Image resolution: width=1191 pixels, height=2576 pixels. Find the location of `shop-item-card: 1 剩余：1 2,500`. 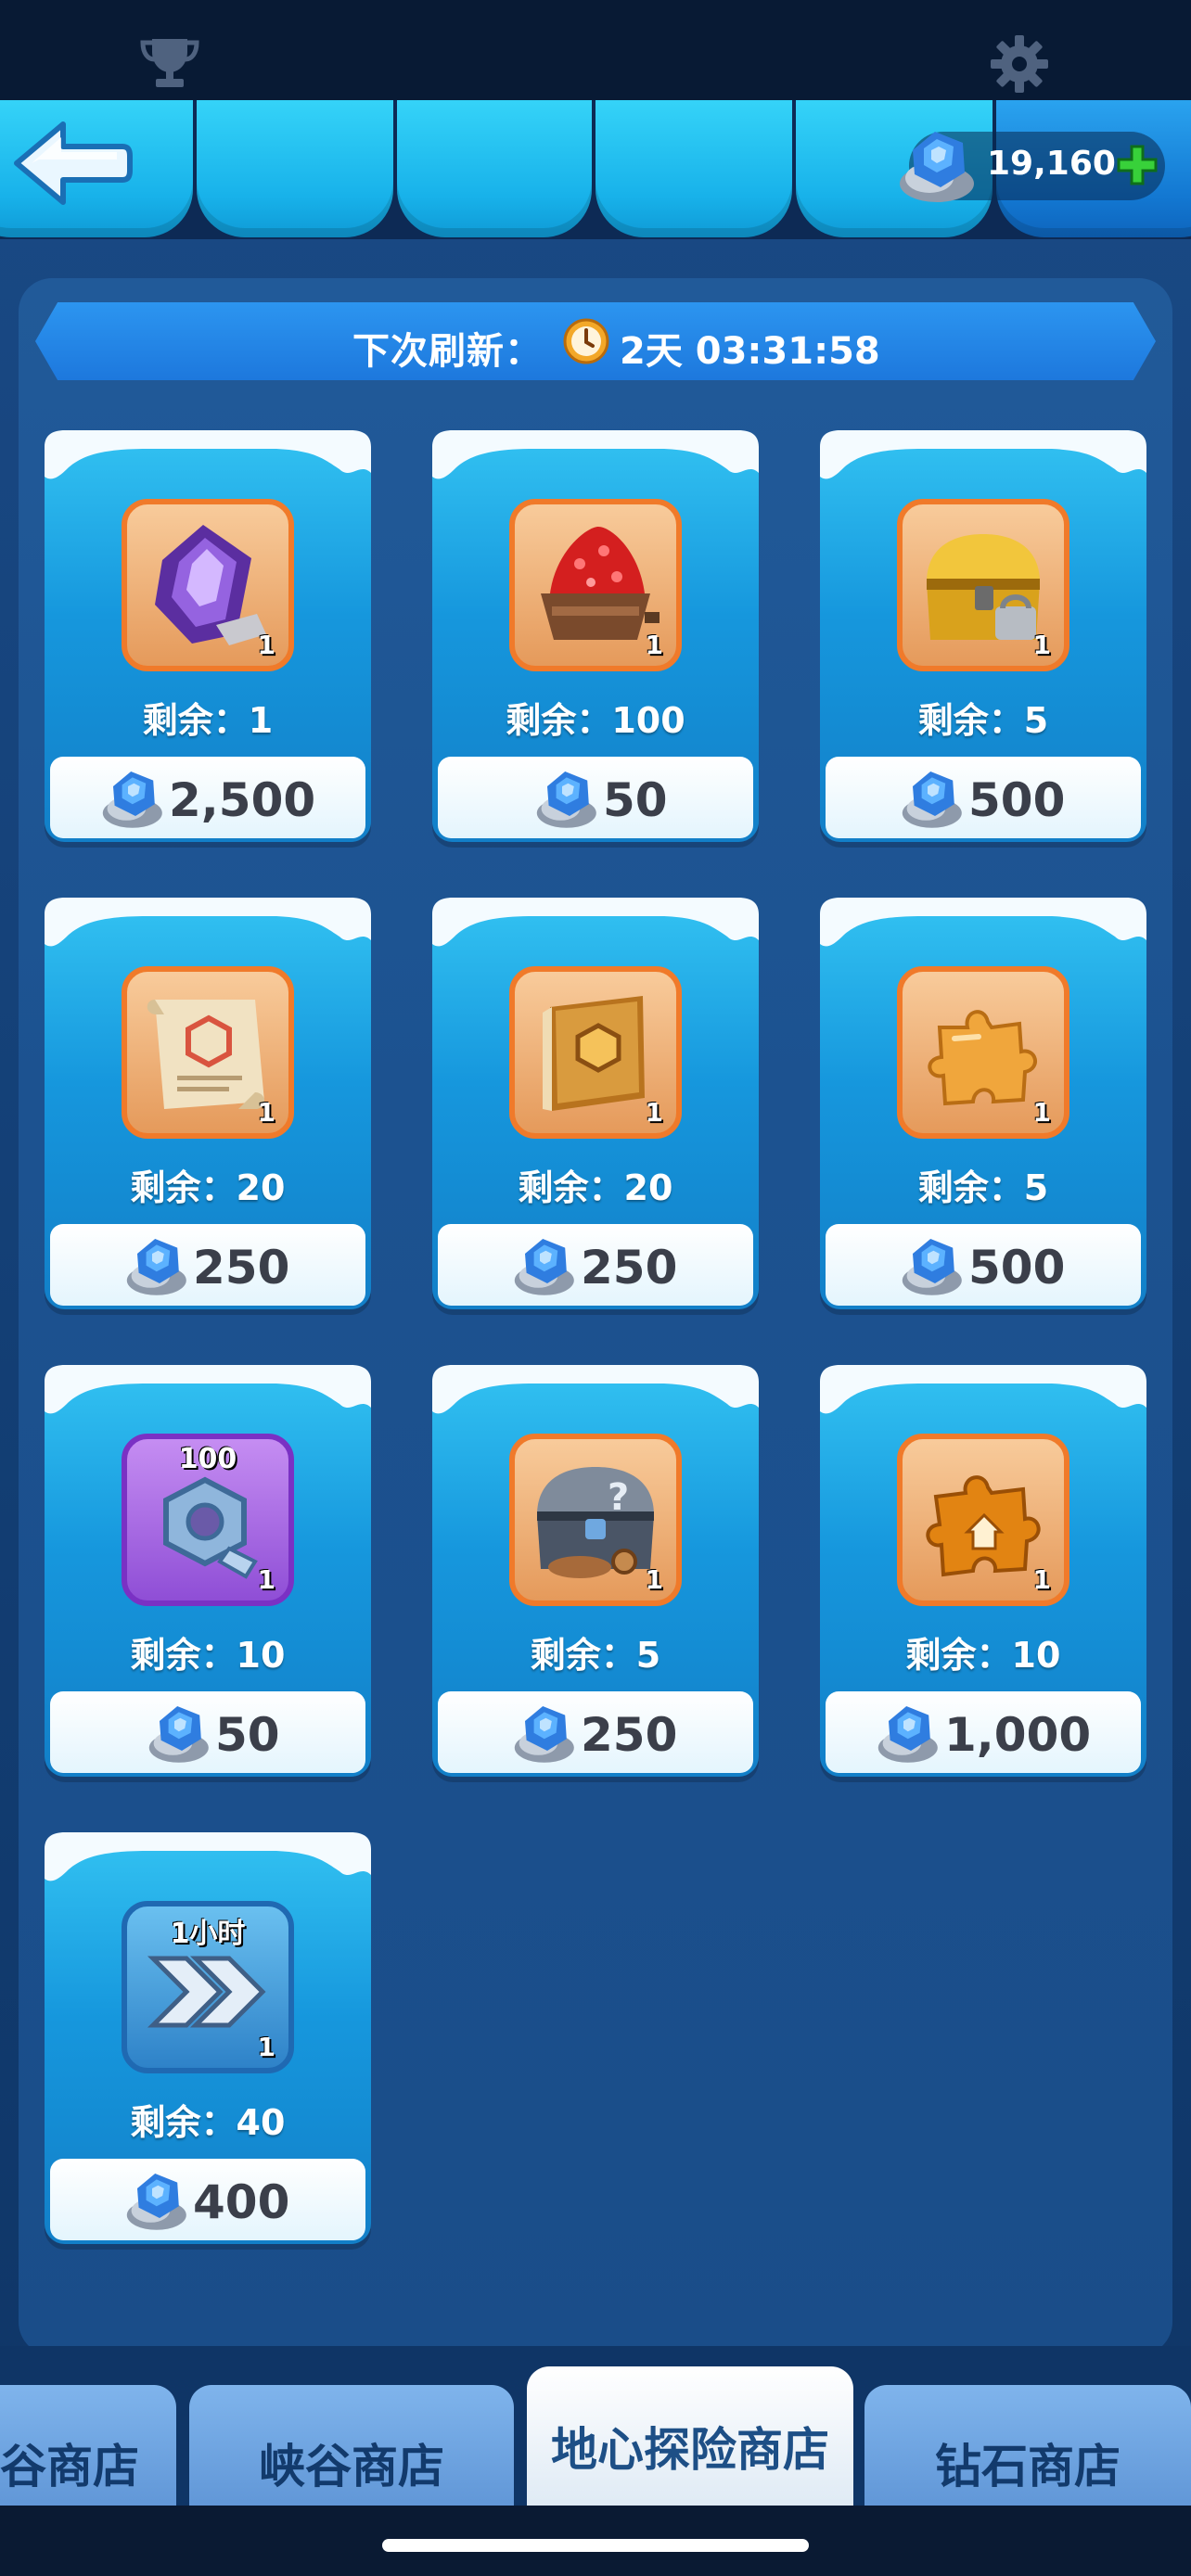

shop-item-card: 1 剩余：1 2,500 is located at coordinates (208, 636).